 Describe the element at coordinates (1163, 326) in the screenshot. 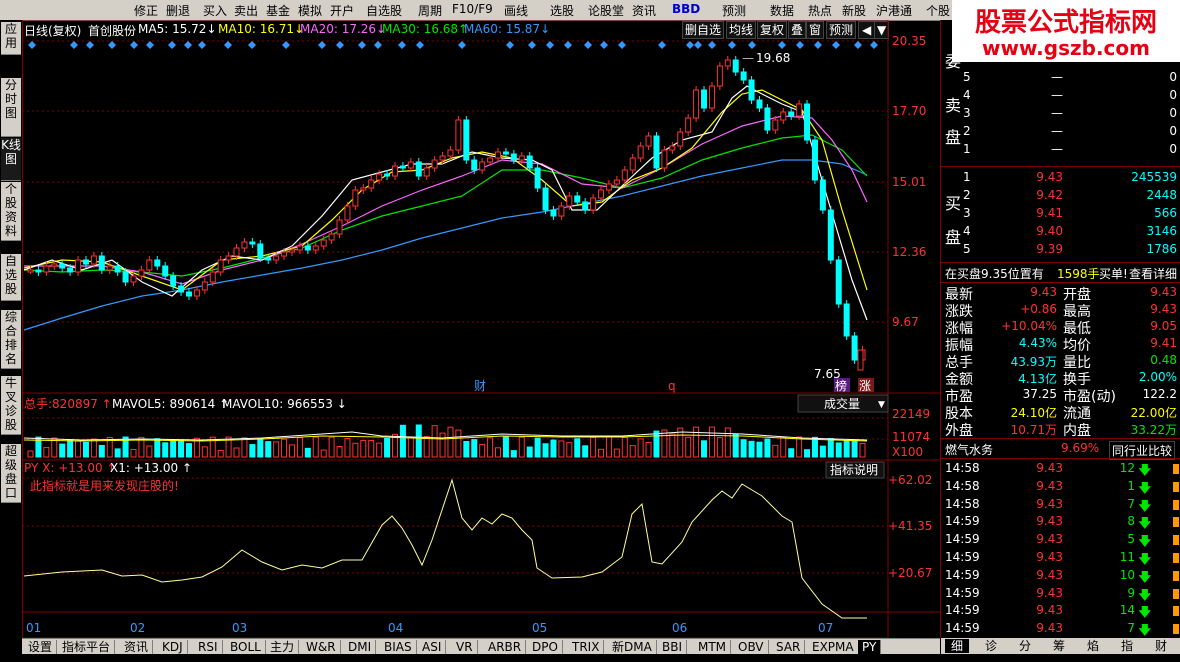

I see `quote-value: 9.05` at that location.